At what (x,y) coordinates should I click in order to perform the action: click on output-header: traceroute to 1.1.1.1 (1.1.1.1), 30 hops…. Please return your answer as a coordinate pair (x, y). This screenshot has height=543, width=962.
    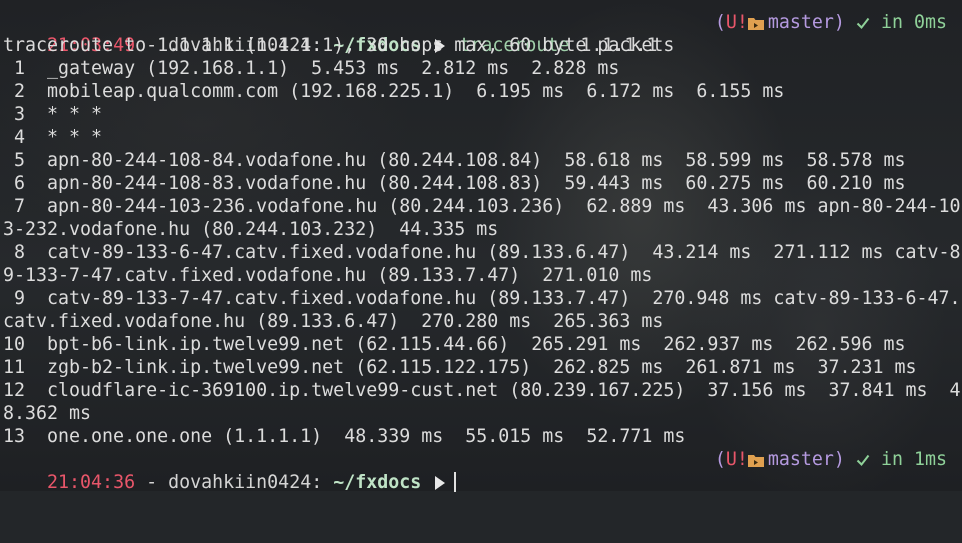
    Looking at the image, I should click on (339, 45).